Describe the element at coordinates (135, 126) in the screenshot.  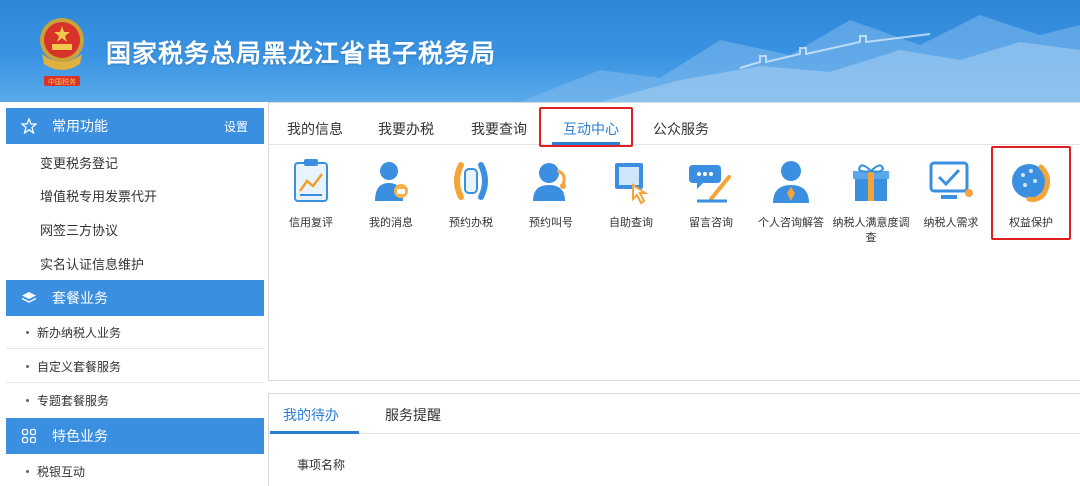
I see `sidebar-section-common: 常用功能 设置` at that location.